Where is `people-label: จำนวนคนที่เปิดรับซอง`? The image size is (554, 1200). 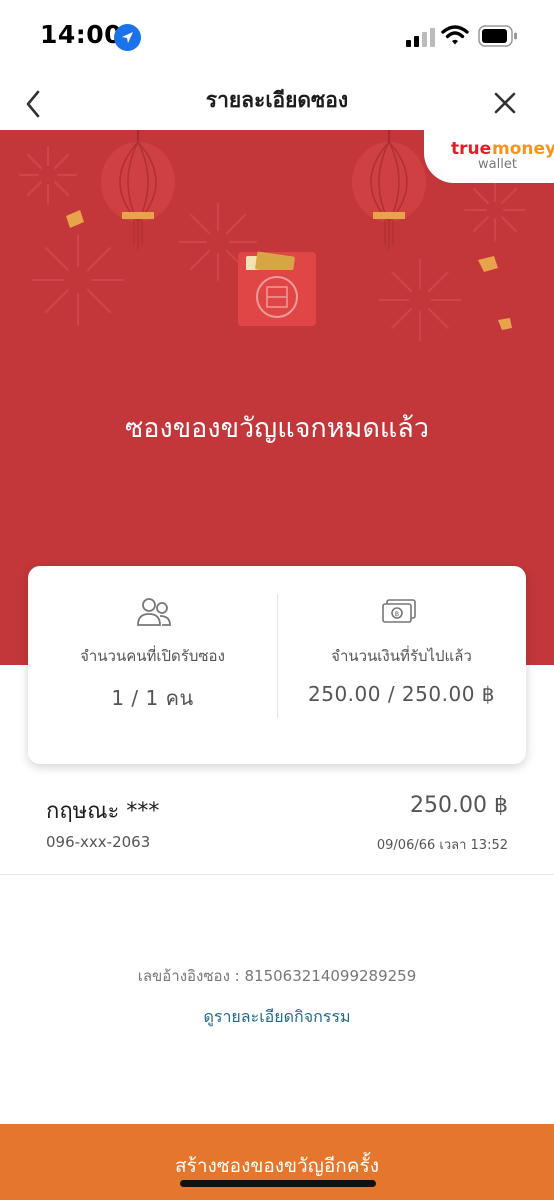
people-label: จำนวนคนที่เปิดรับซอง is located at coordinates (152, 656).